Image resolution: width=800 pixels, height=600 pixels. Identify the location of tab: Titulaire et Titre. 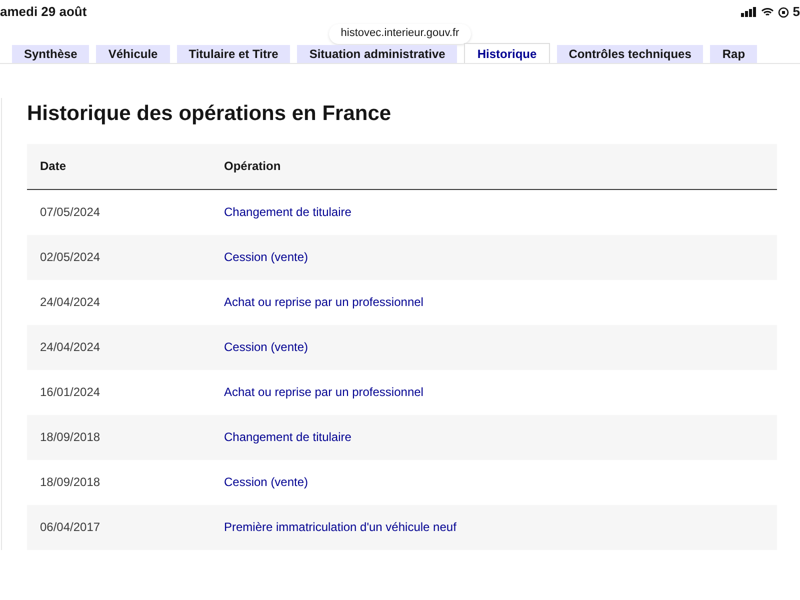
(233, 54).